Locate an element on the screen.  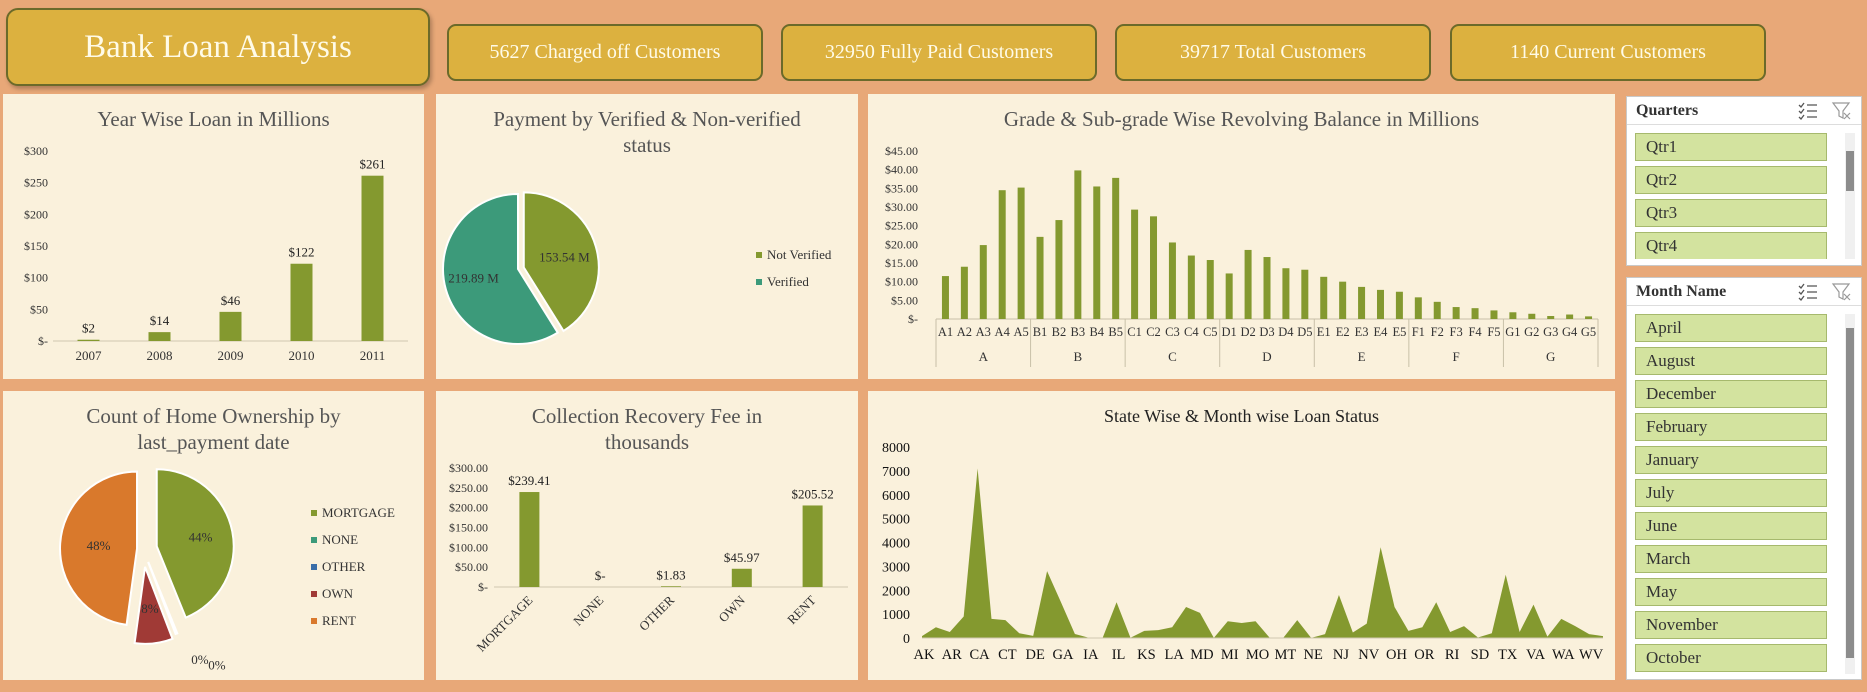
x-tick-label: NJ is located at coordinates (1341, 655).